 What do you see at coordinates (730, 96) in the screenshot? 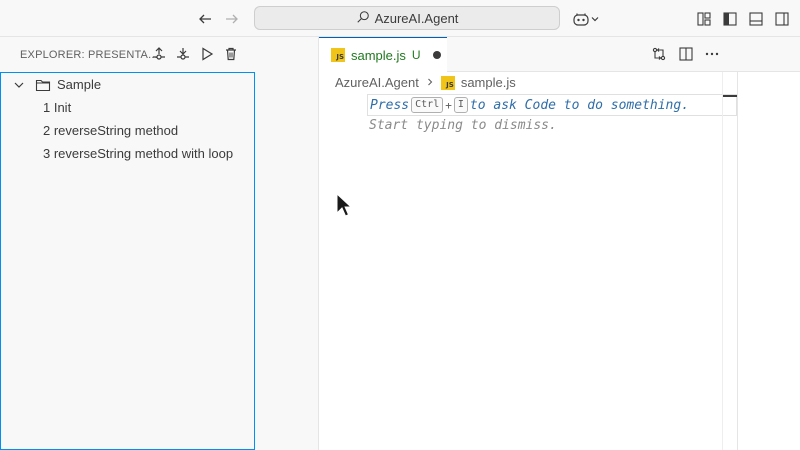
I see `scrollbar-cursor-marker` at bounding box center [730, 96].